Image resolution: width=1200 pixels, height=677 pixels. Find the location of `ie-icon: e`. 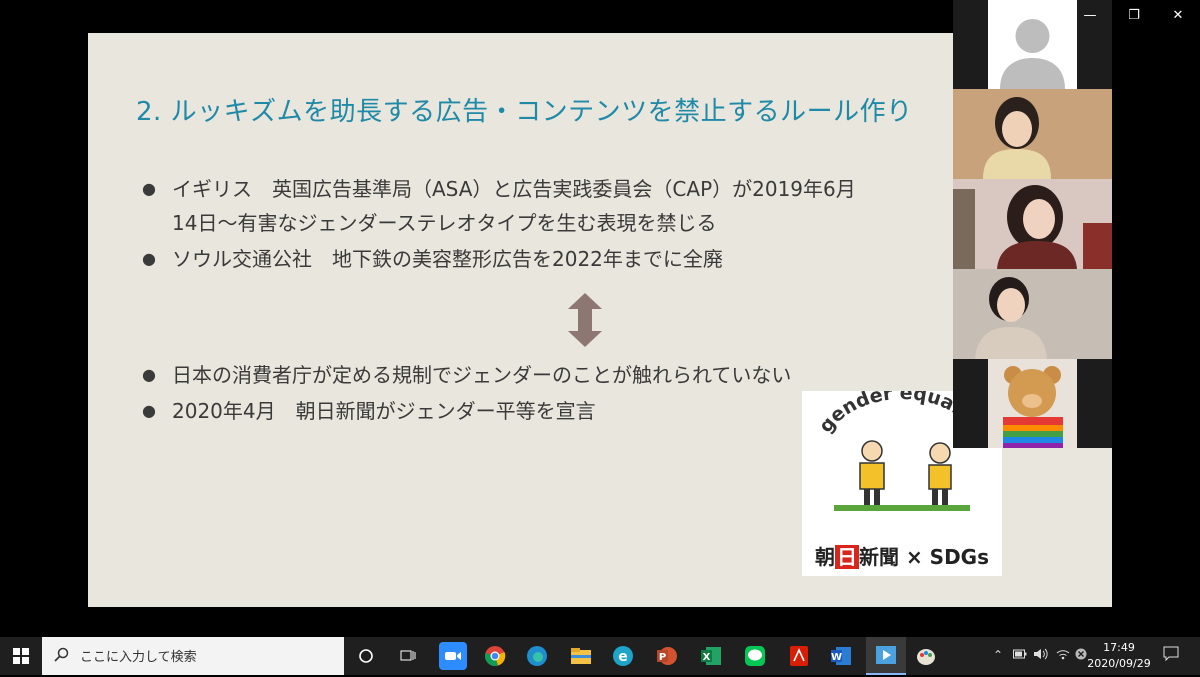

ie-icon: e is located at coordinates (623, 656).